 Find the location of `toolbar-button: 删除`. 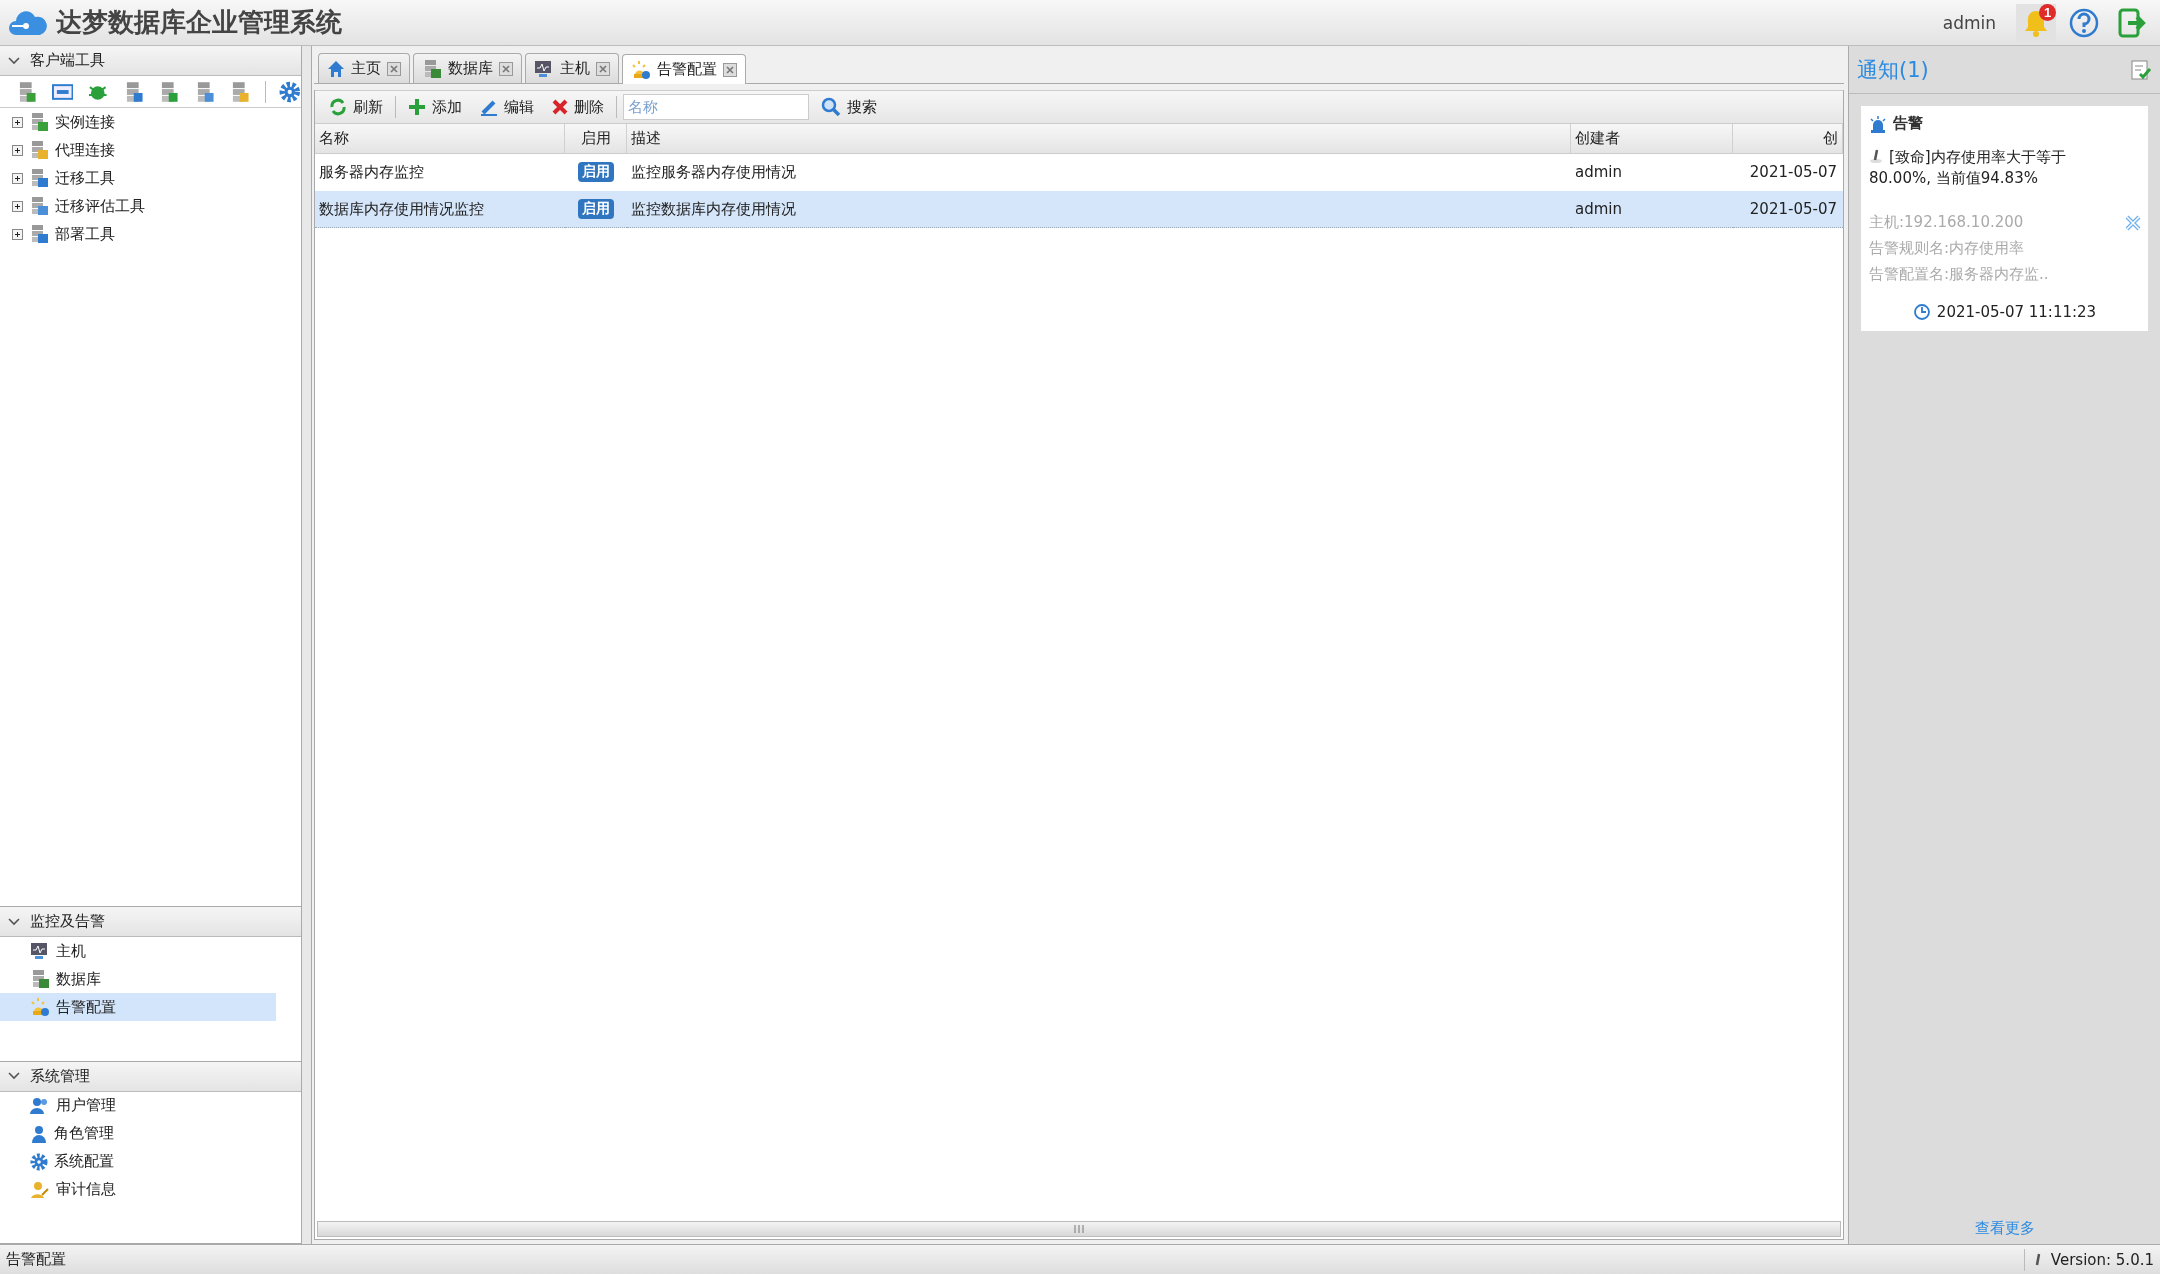

toolbar-button: 删除 is located at coordinates (578, 107).